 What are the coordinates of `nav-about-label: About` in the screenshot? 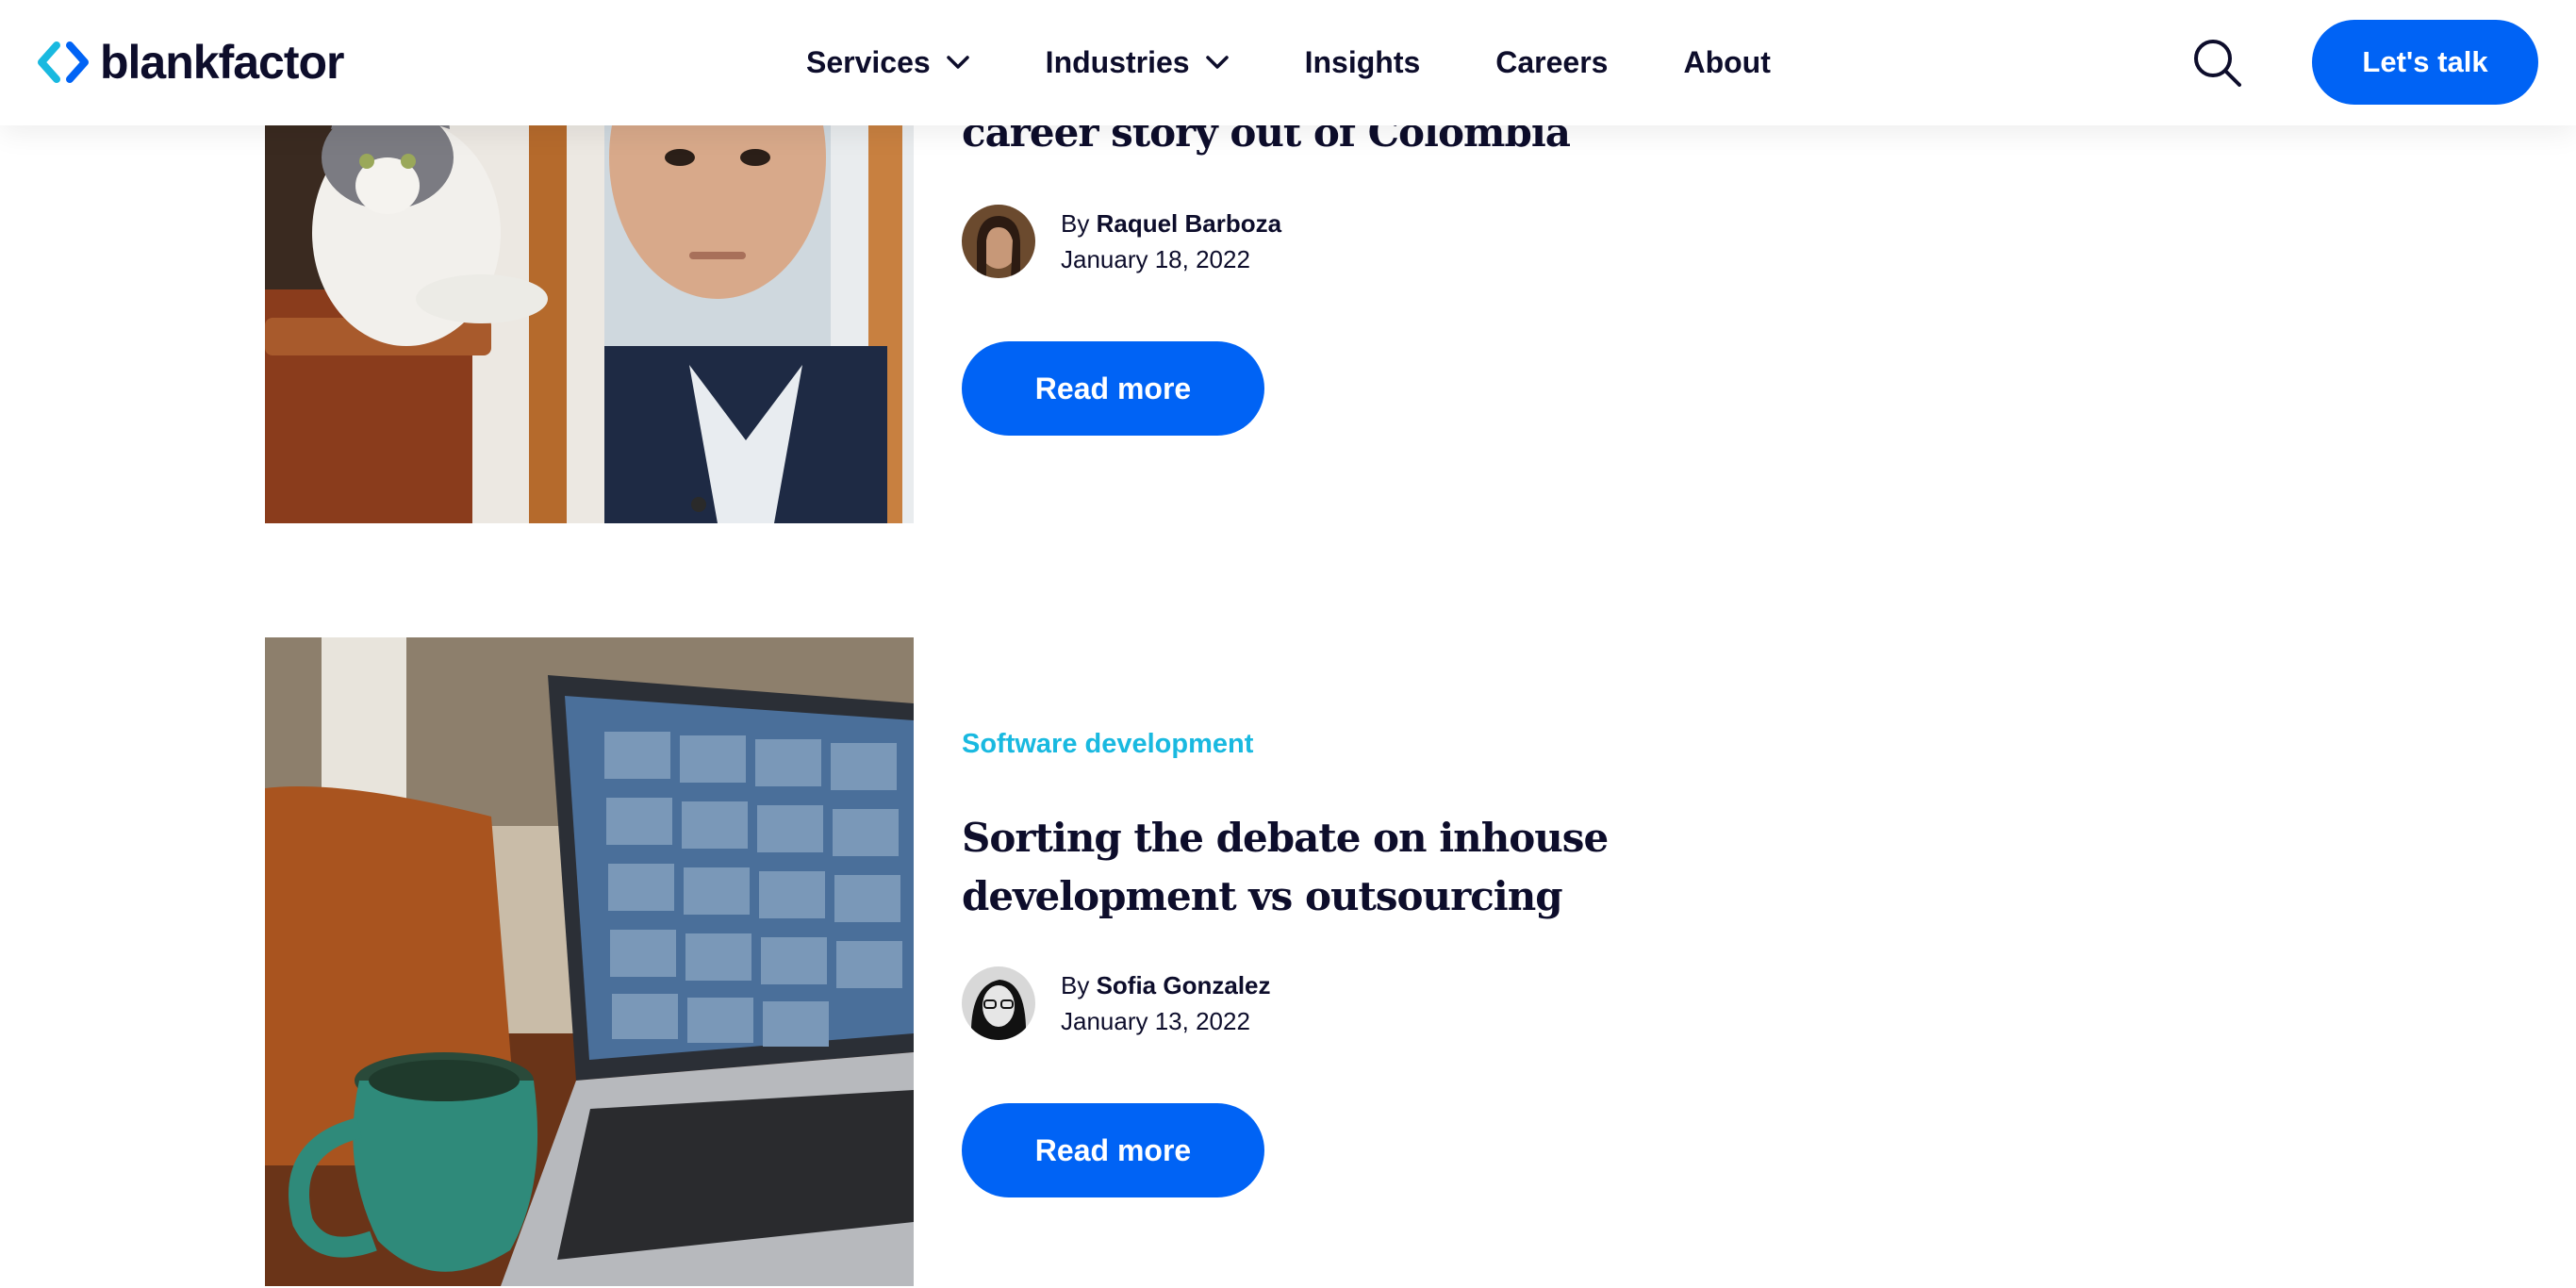 It's located at (1727, 61).